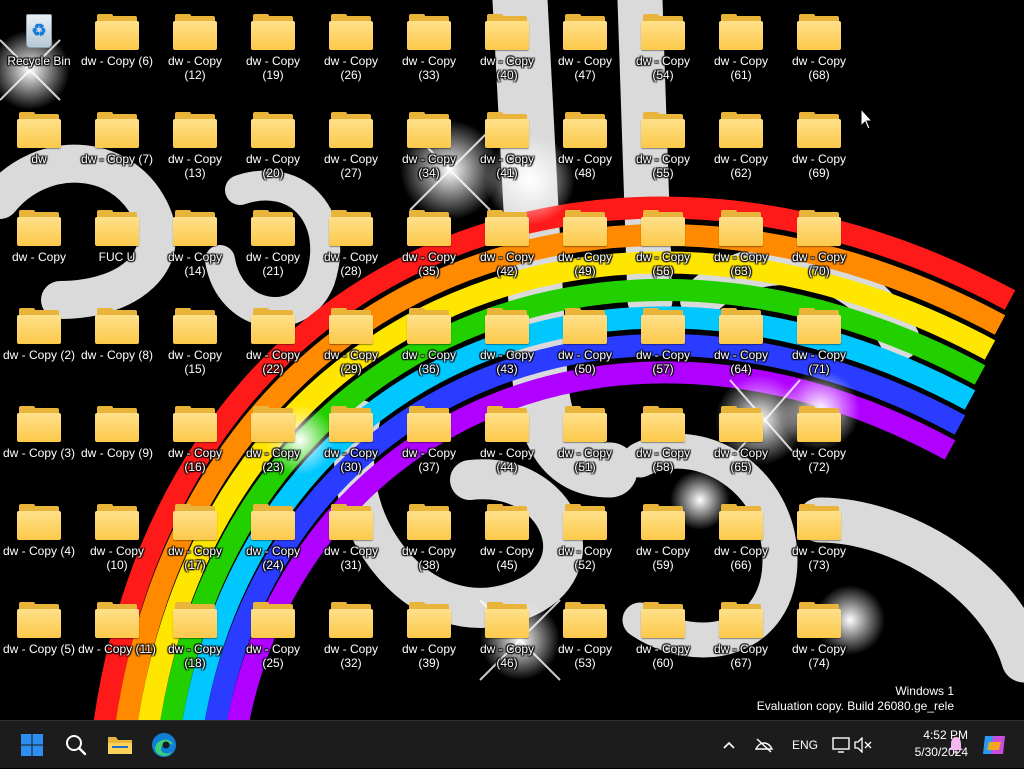 The width and height of the screenshot is (1024, 769). Describe the element at coordinates (351, 52) in the screenshot. I see `folder-desktop-icon: dw - Copy (26)` at that location.